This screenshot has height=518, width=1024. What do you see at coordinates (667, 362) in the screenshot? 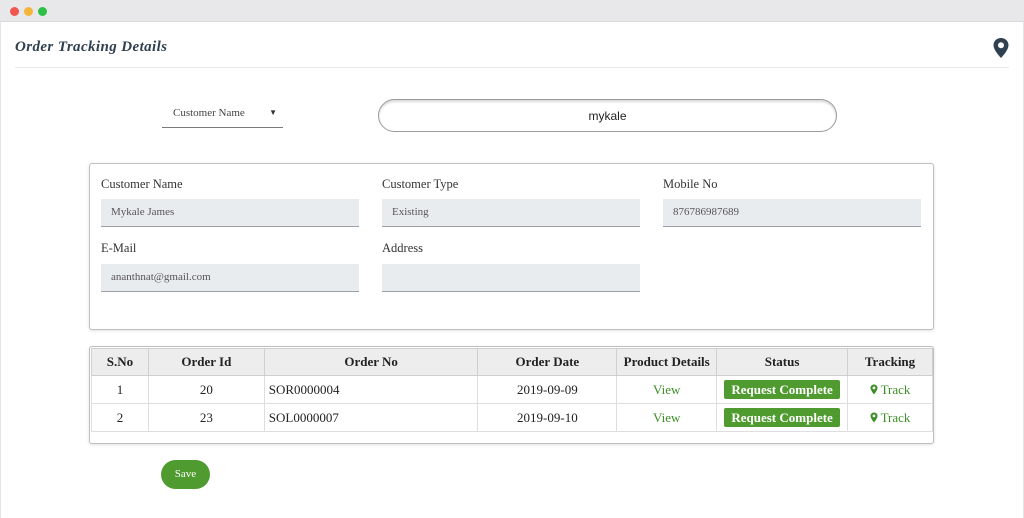
I see `column-header-product-details: Product Details` at bounding box center [667, 362].